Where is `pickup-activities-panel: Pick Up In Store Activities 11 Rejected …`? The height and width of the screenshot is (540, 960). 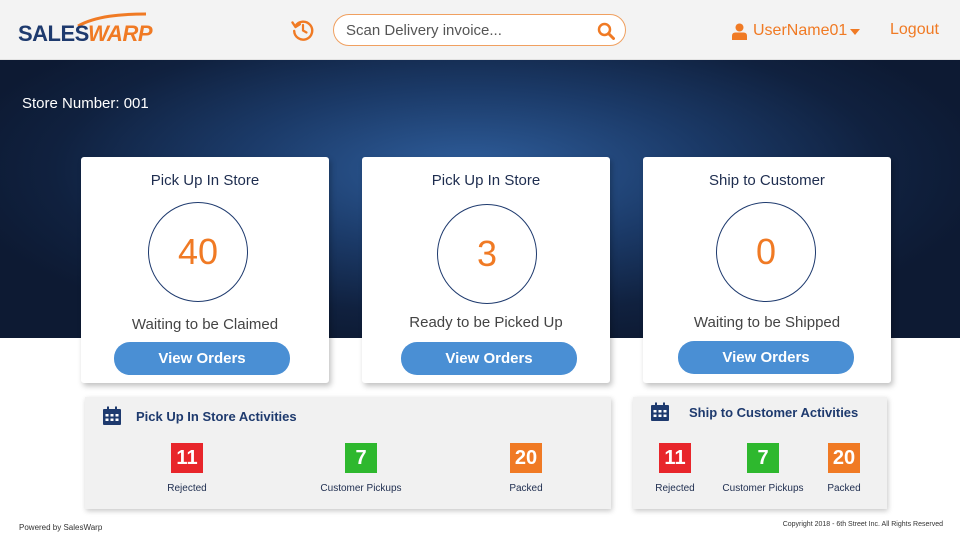
pickup-activities-panel: Pick Up In Store Activities 11 Rejected … is located at coordinates (348, 453).